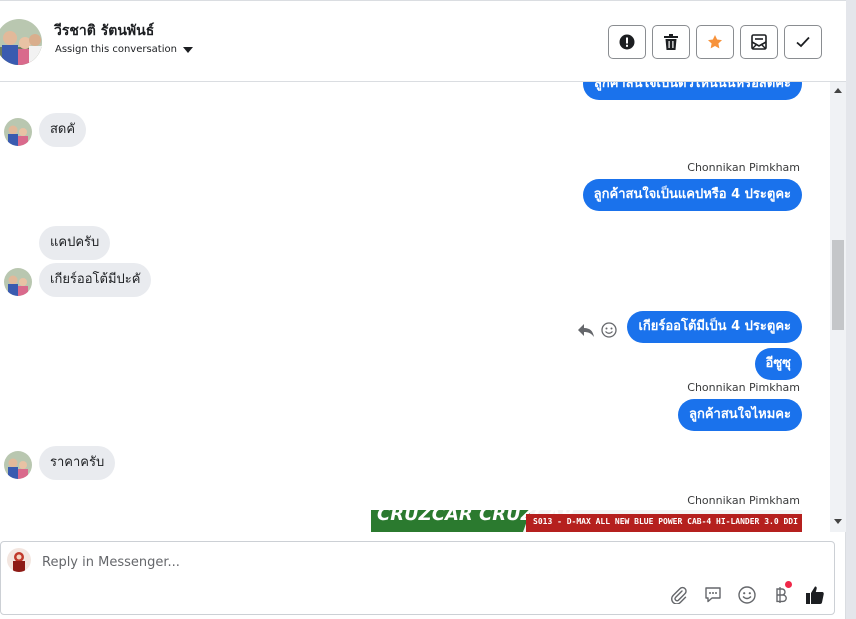  What do you see at coordinates (692, 91) in the screenshot?
I see `outgoing-message: ลูกค้าสนใจเป็นตัวไหนนั้นหรือสดคะ` at bounding box center [692, 91].